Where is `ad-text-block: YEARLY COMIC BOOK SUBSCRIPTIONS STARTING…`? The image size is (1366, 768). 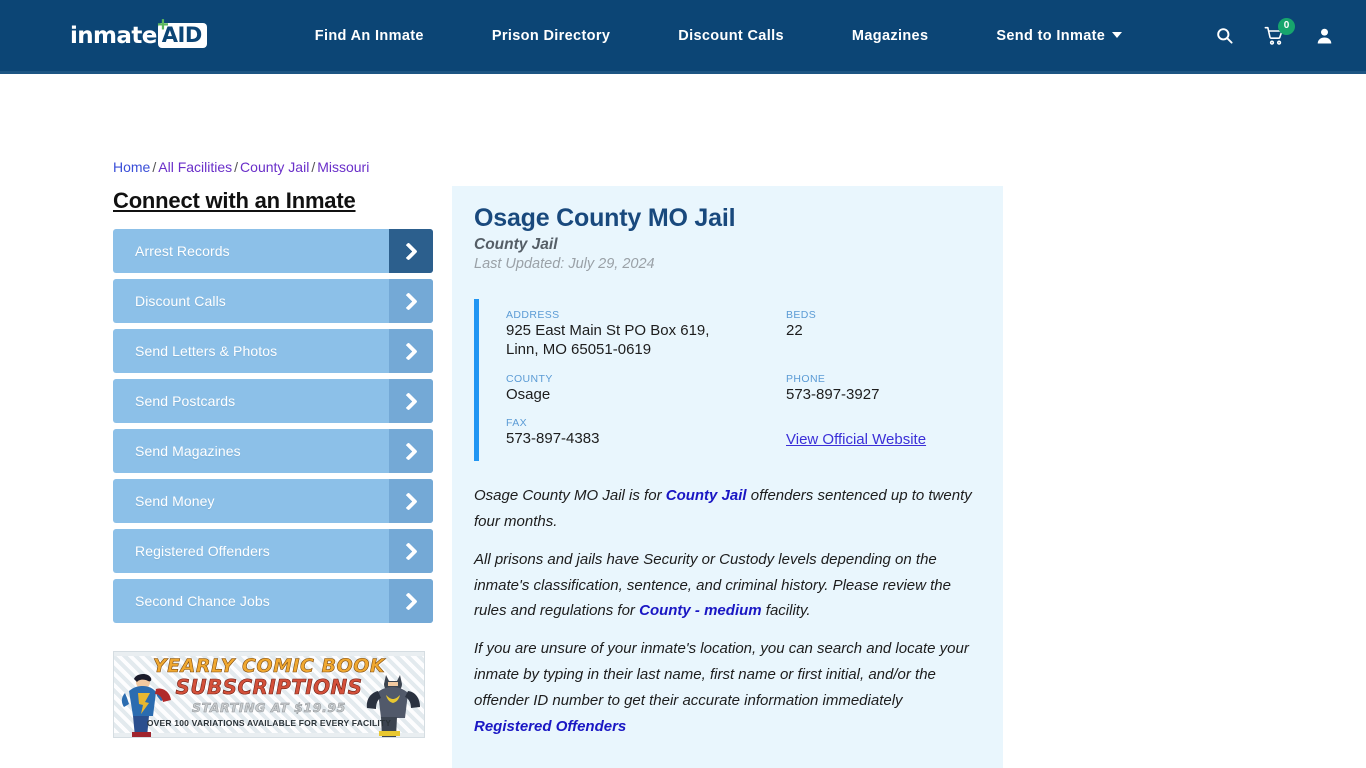 ad-text-block: YEARLY COMIC BOOK SUBSCRIPTIONS STARTING… is located at coordinates (269, 691).